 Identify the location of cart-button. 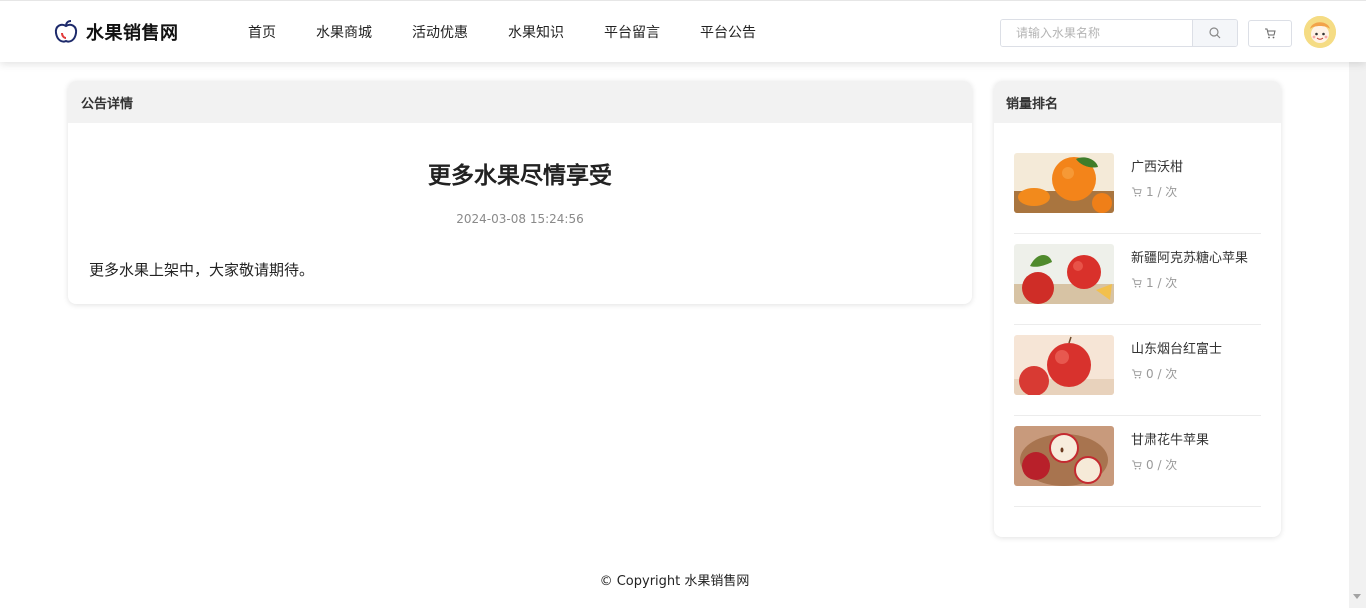
(1270, 33).